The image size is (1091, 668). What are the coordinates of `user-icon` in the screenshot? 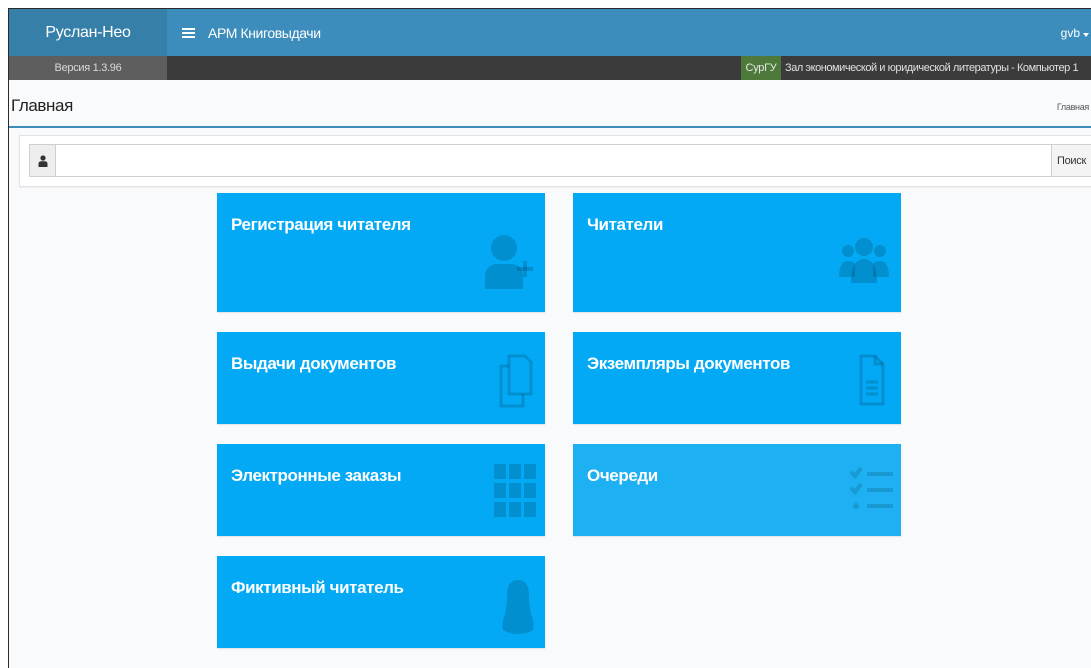 It's located at (43, 160).